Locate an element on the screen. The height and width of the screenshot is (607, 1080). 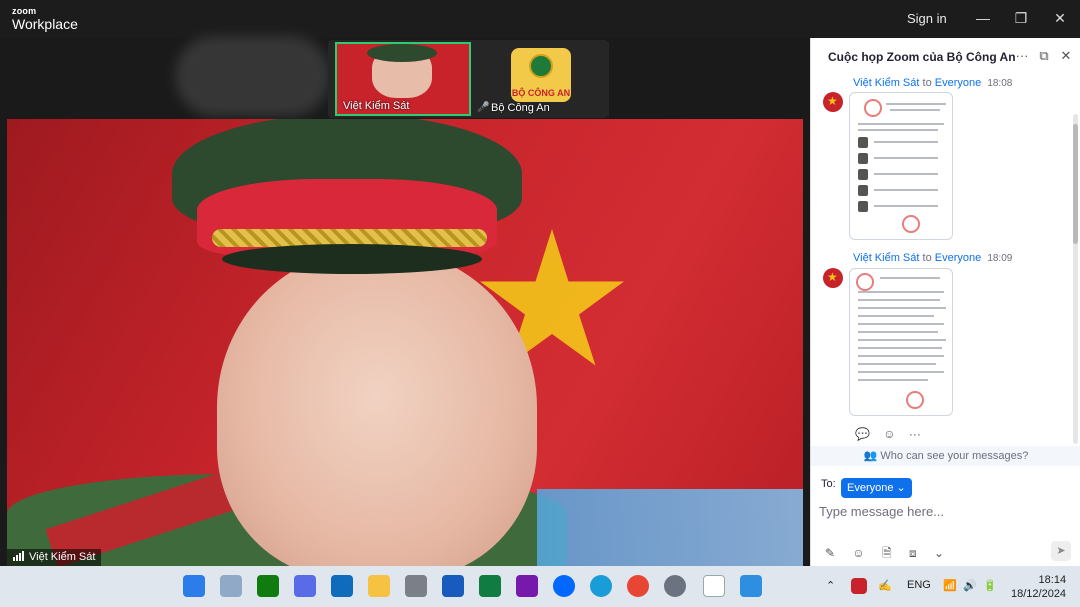
pen-icon: ✍ is located at coordinates (885, 585).